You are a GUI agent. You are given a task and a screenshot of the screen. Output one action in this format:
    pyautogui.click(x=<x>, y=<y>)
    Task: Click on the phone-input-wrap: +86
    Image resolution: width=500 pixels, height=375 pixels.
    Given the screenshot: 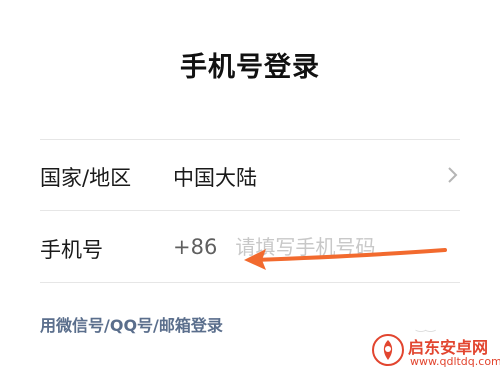 What is the action you would take?
    pyautogui.click(x=313, y=247)
    